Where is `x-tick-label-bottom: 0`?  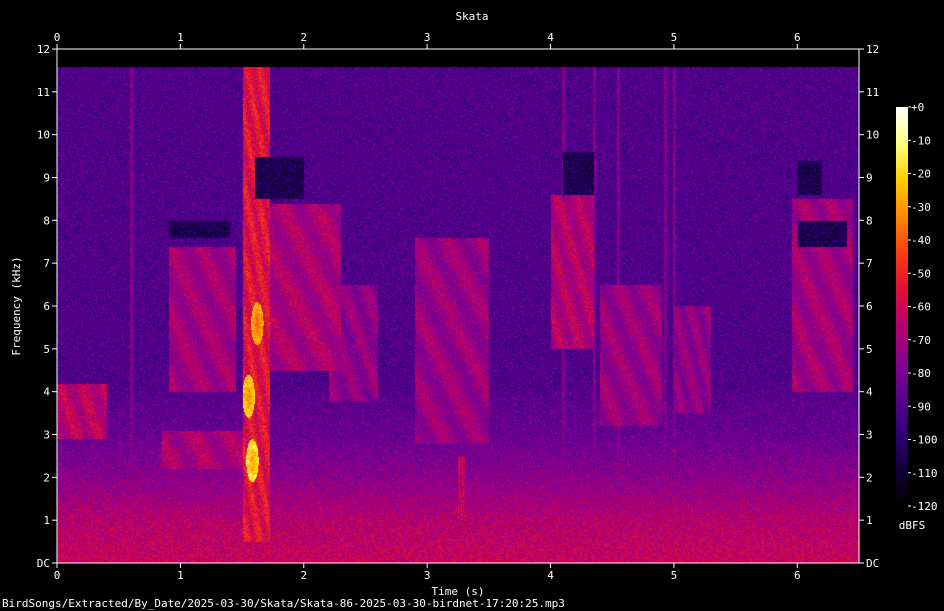 x-tick-label-bottom: 0 is located at coordinates (57, 575).